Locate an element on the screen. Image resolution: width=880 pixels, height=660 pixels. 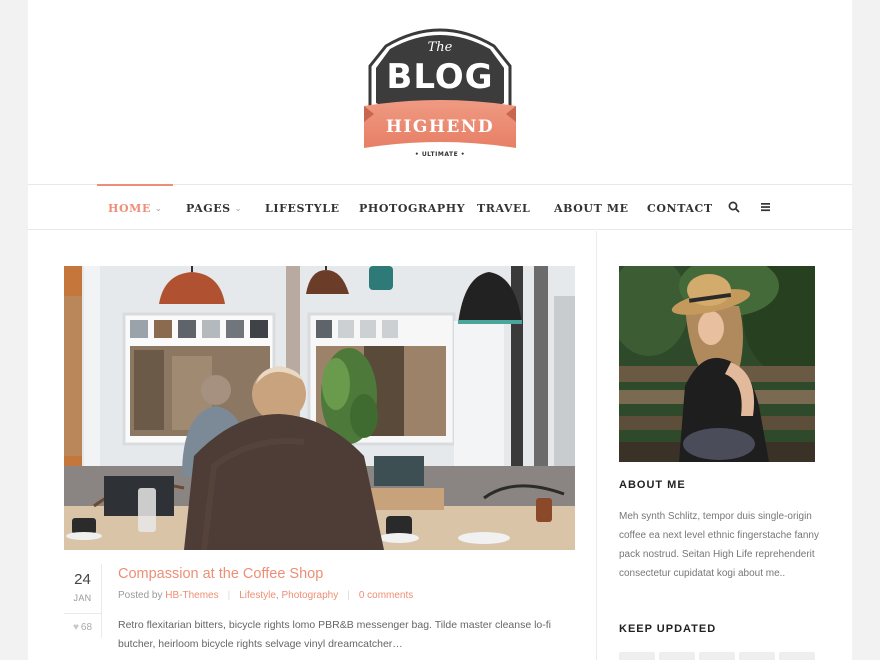
date-divider is located at coordinates (83, 613).